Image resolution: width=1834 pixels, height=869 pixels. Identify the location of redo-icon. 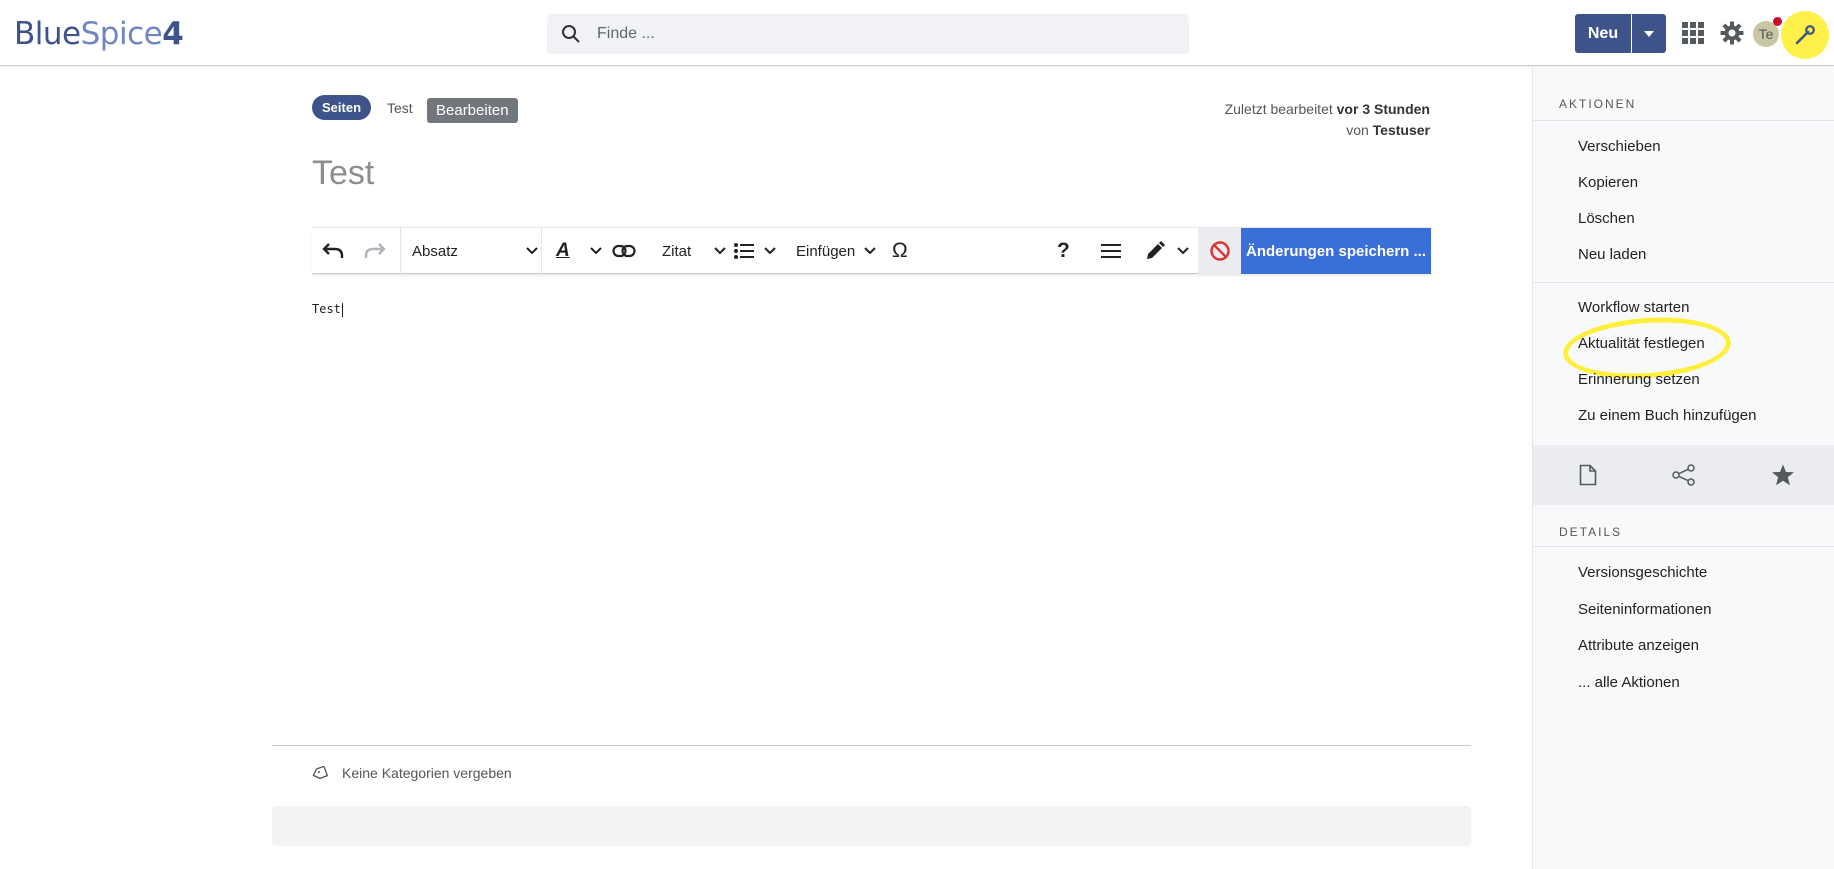
(375, 250).